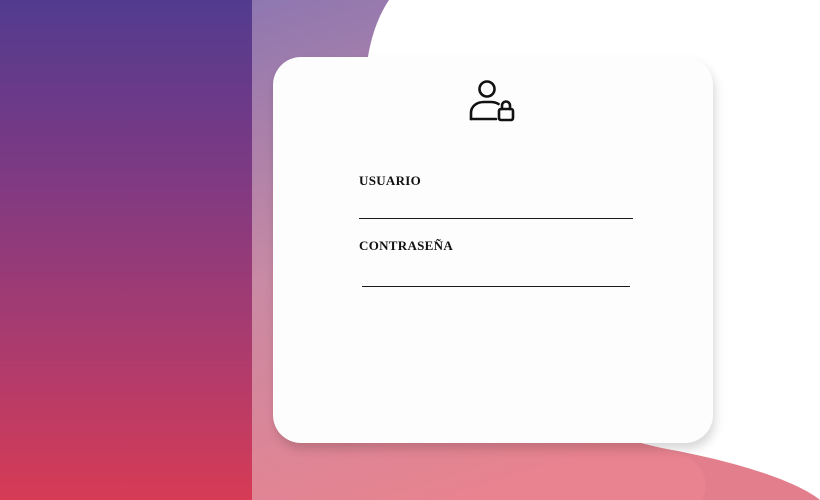 This screenshot has height=500, width=820. Describe the element at coordinates (492, 101) in the screenshot. I see `user-lock-icon` at that location.